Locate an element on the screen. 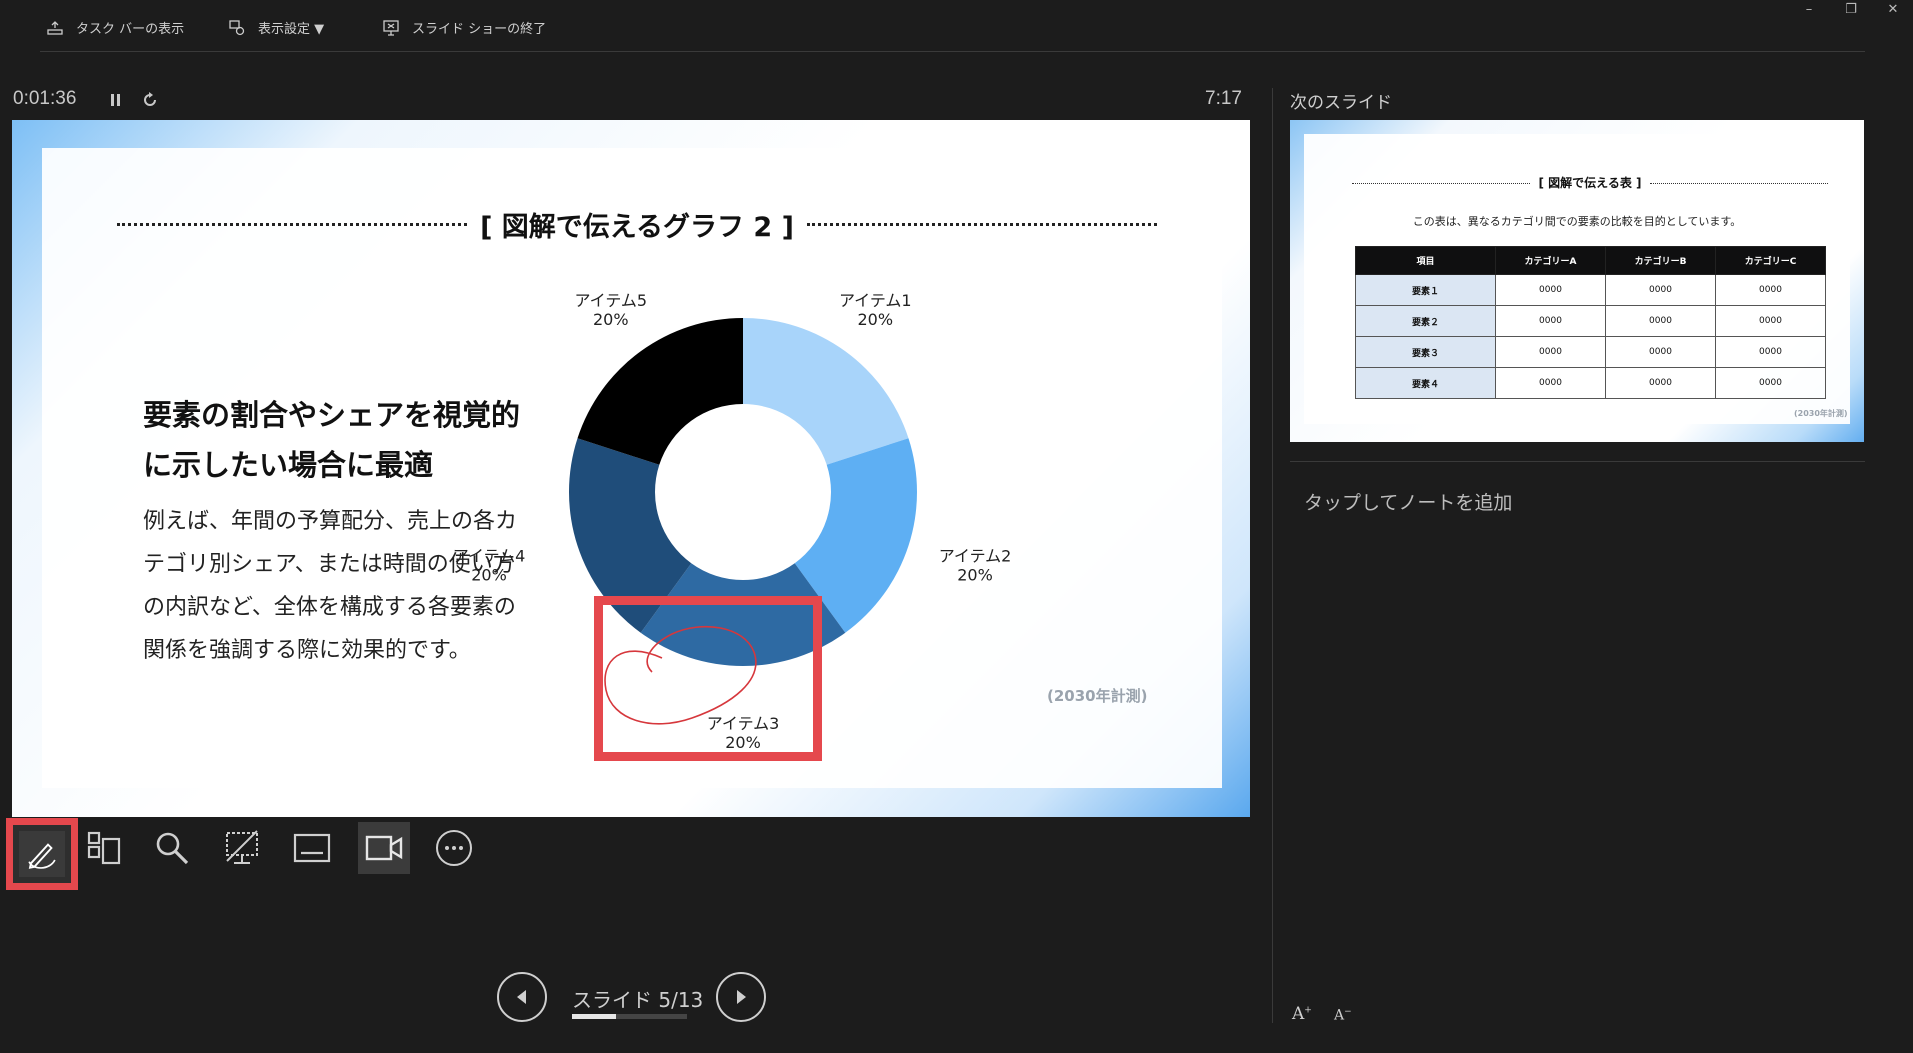 The width and height of the screenshot is (1913, 1053). table-row: 要素３ 0000 0000 0000 is located at coordinates (1590, 352).